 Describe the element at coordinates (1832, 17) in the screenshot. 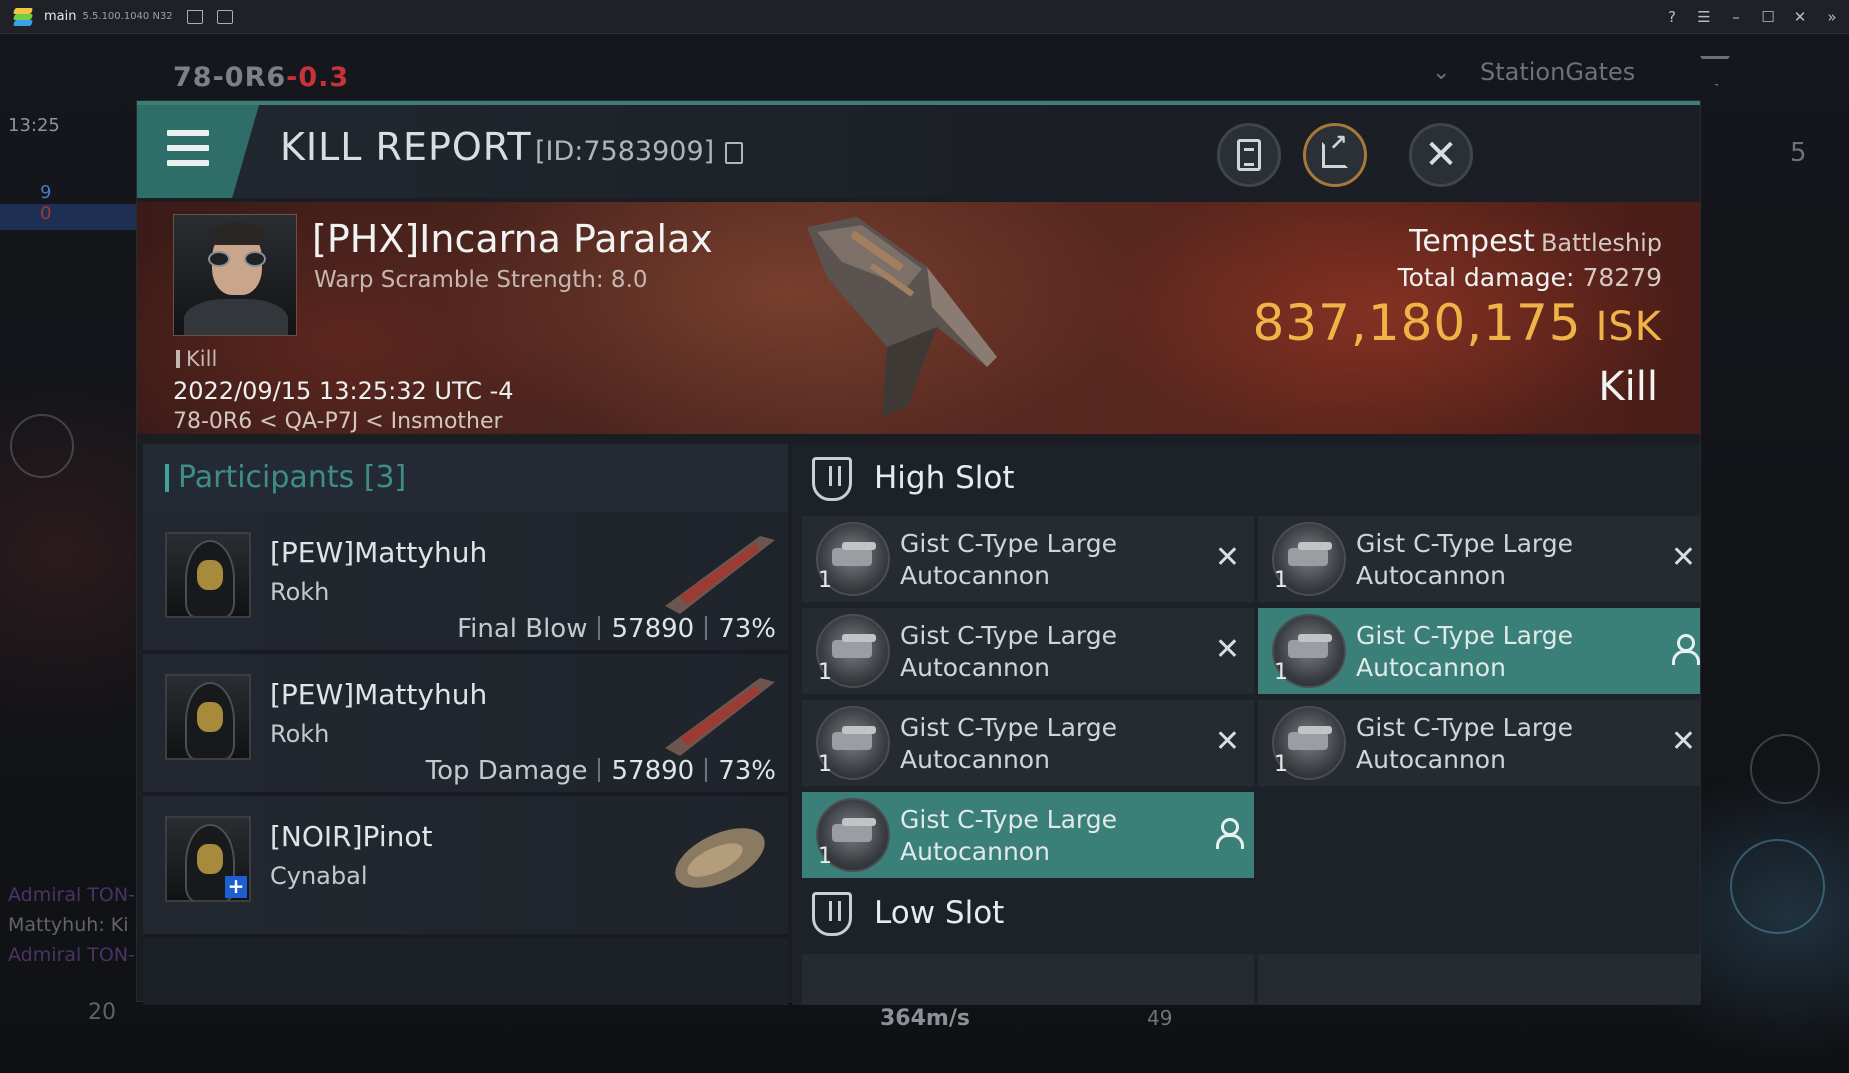

I see `collapse-sidebar-icon: »` at that location.